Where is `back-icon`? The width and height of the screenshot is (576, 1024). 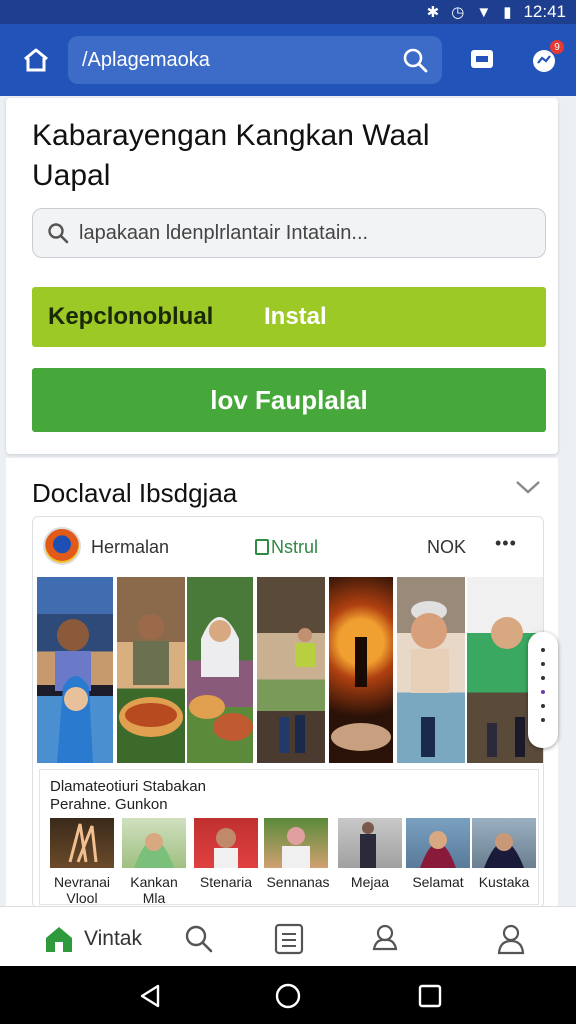 back-icon is located at coordinates (150, 996).